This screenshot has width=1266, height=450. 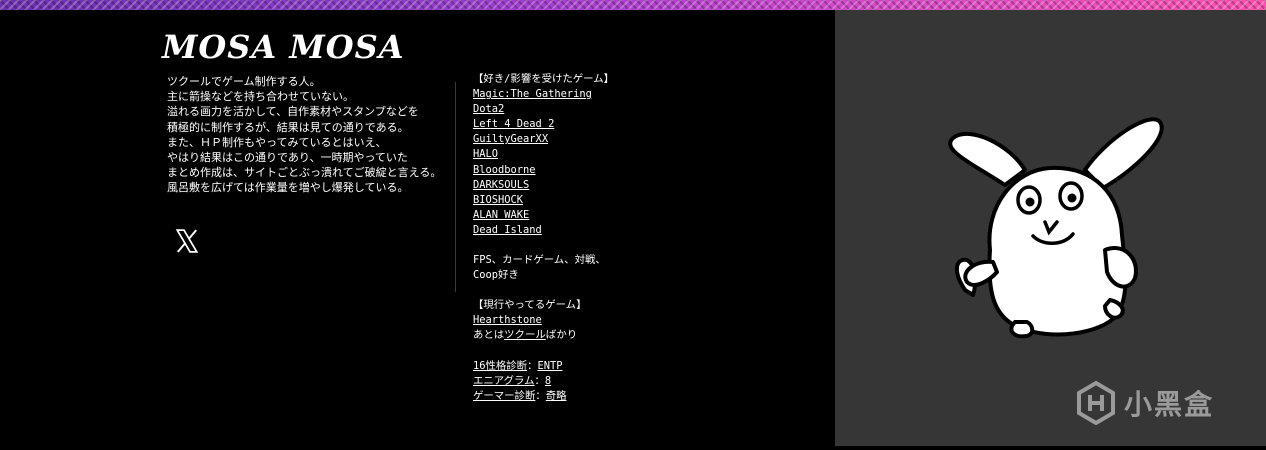 What do you see at coordinates (489, 335) in the screenshot?
I see `current-rest-prefix: あとは` at bounding box center [489, 335].